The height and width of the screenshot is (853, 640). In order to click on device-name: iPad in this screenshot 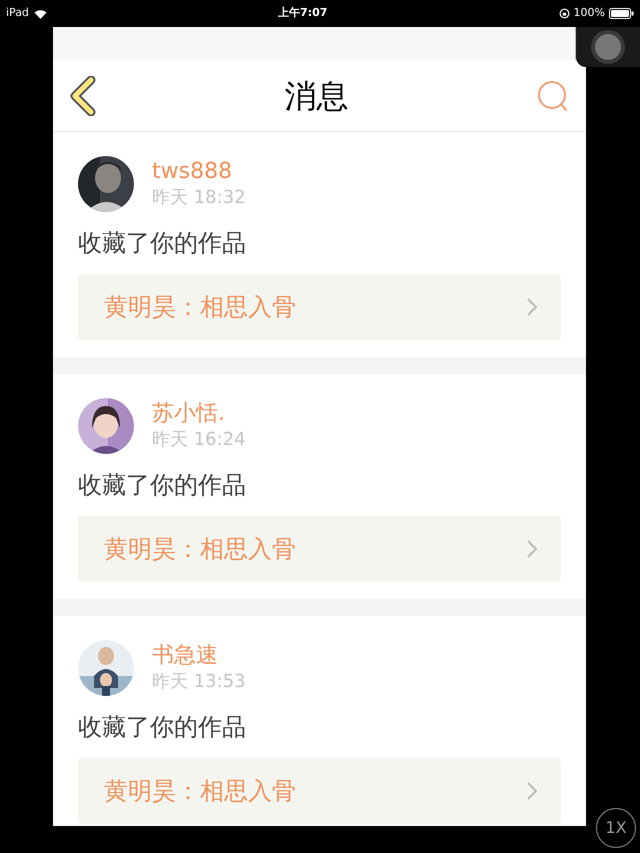, I will do `click(17, 13)`.